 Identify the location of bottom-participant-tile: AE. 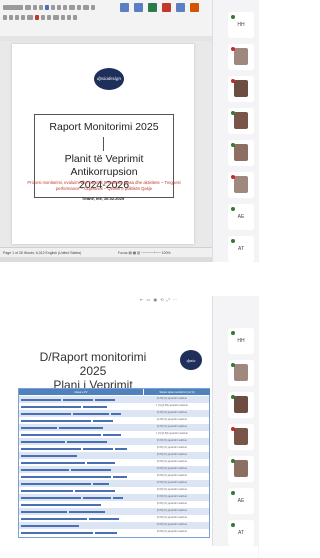
(241, 501).